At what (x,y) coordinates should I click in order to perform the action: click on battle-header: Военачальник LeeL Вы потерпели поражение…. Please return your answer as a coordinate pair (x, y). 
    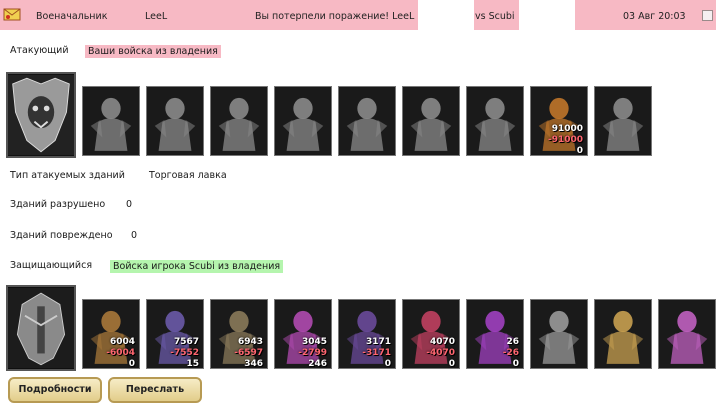
    Looking at the image, I should click on (358, 15).